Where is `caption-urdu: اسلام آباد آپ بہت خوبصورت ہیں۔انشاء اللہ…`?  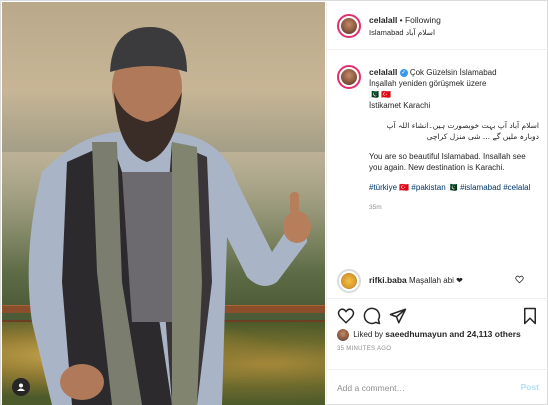
caption-urdu: اسلام آباد آپ بہت خوبصورت ہیں۔انشاء اللہ… is located at coordinates (462, 131).